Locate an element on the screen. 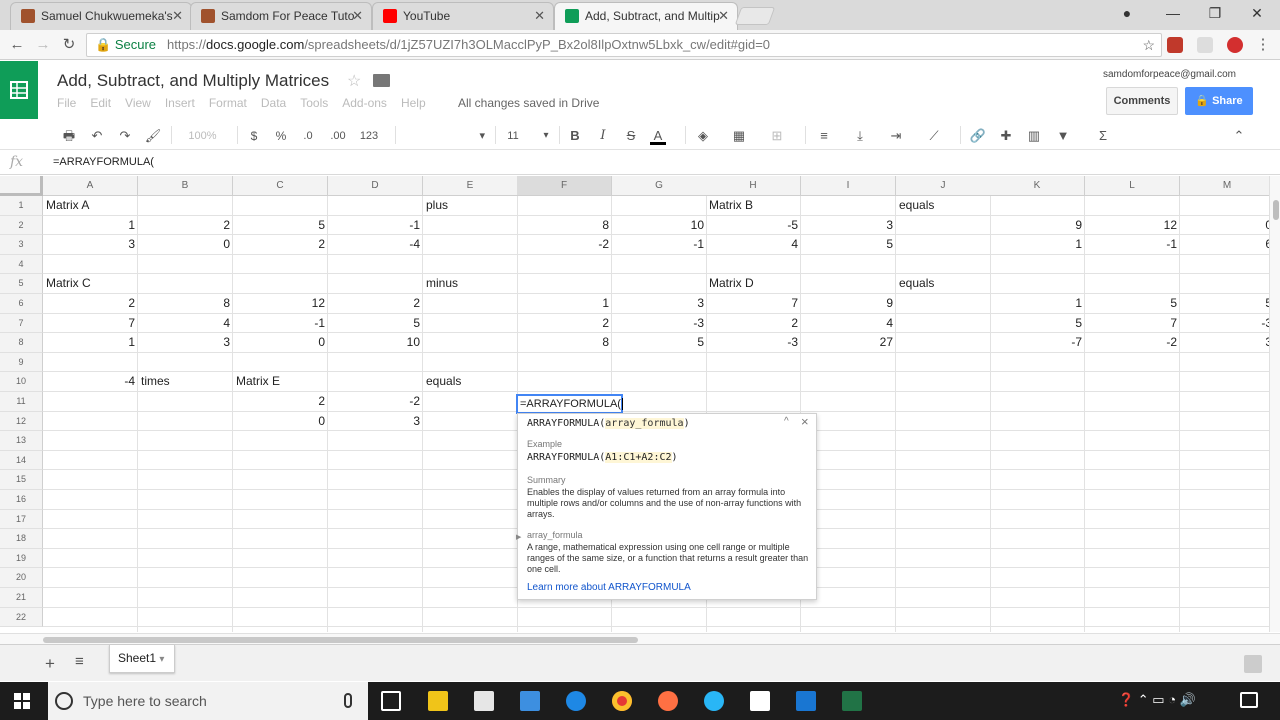 This screenshot has height=720, width=1280. row-header-7: 7 is located at coordinates (21, 323).